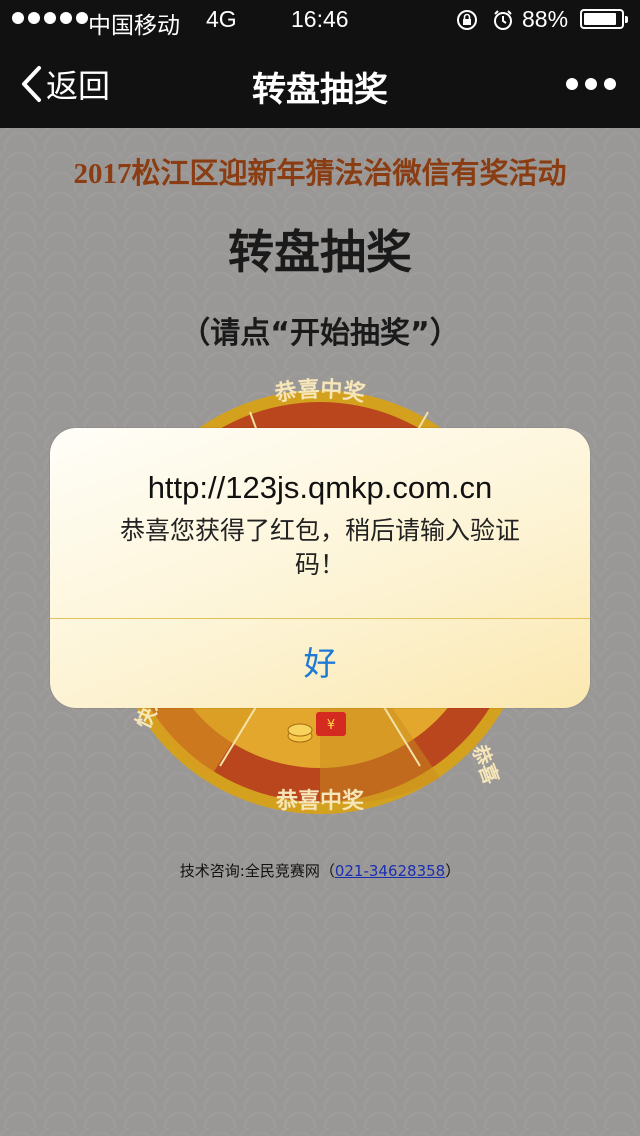  What do you see at coordinates (319, 547) in the screenshot?
I see `dialog-message: 恭喜您获得了红包，稍后请输入验证码！` at bounding box center [319, 547].